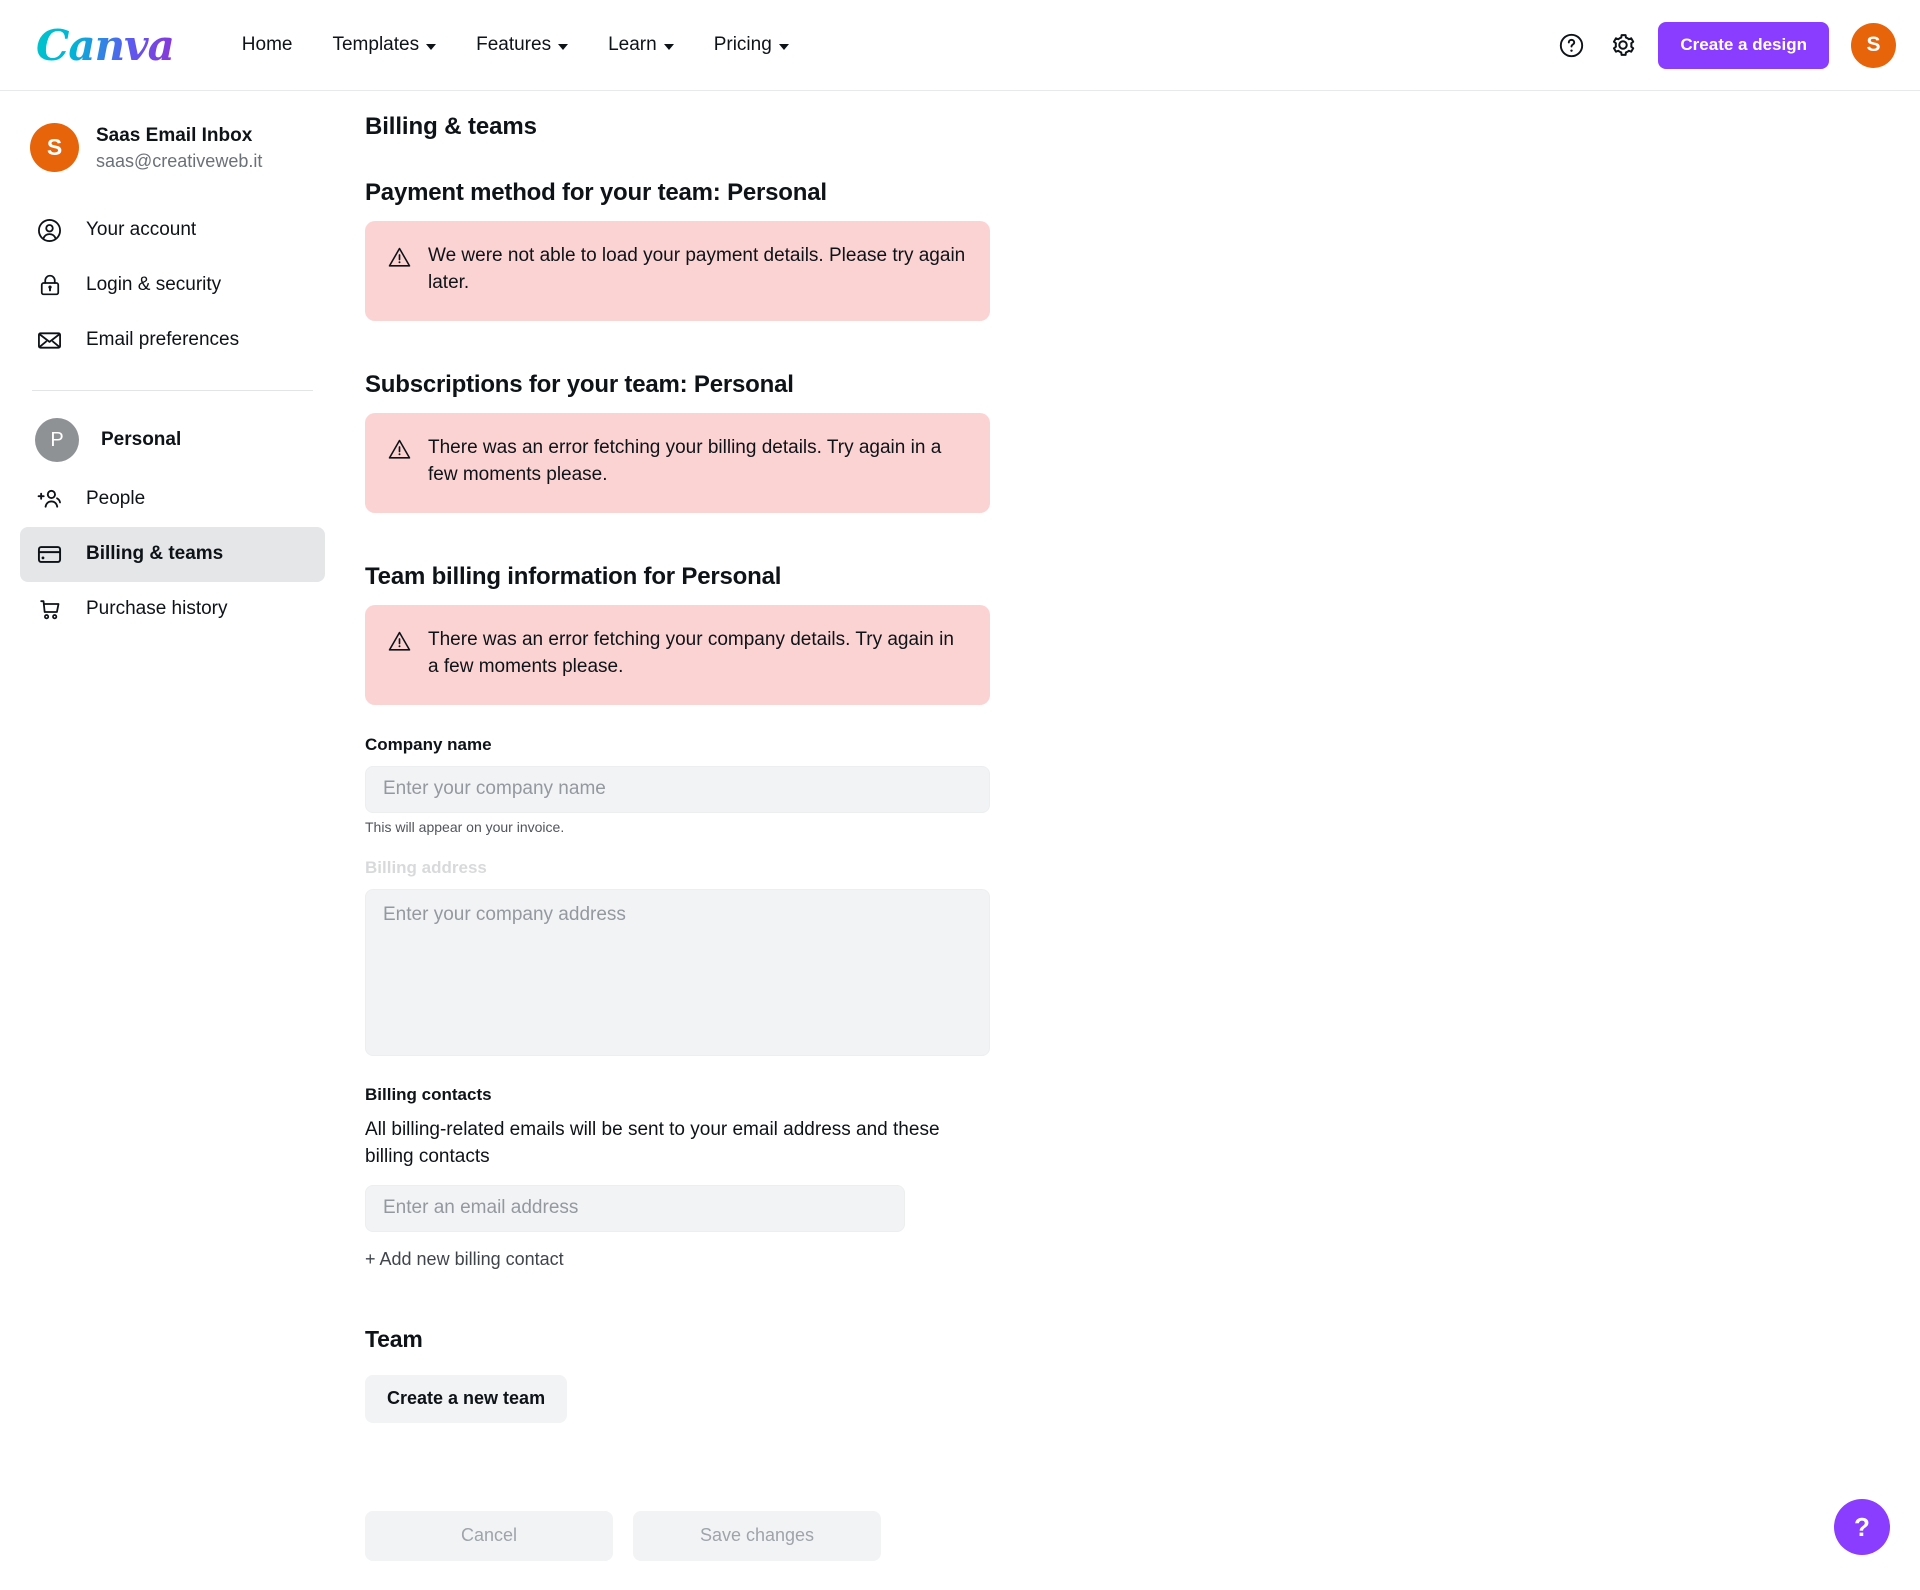 This screenshot has height=1590, width=1920. What do you see at coordinates (1862, 1527) in the screenshot?
I see `help-fab-button: ?` at bounding box center [1862, 1527].